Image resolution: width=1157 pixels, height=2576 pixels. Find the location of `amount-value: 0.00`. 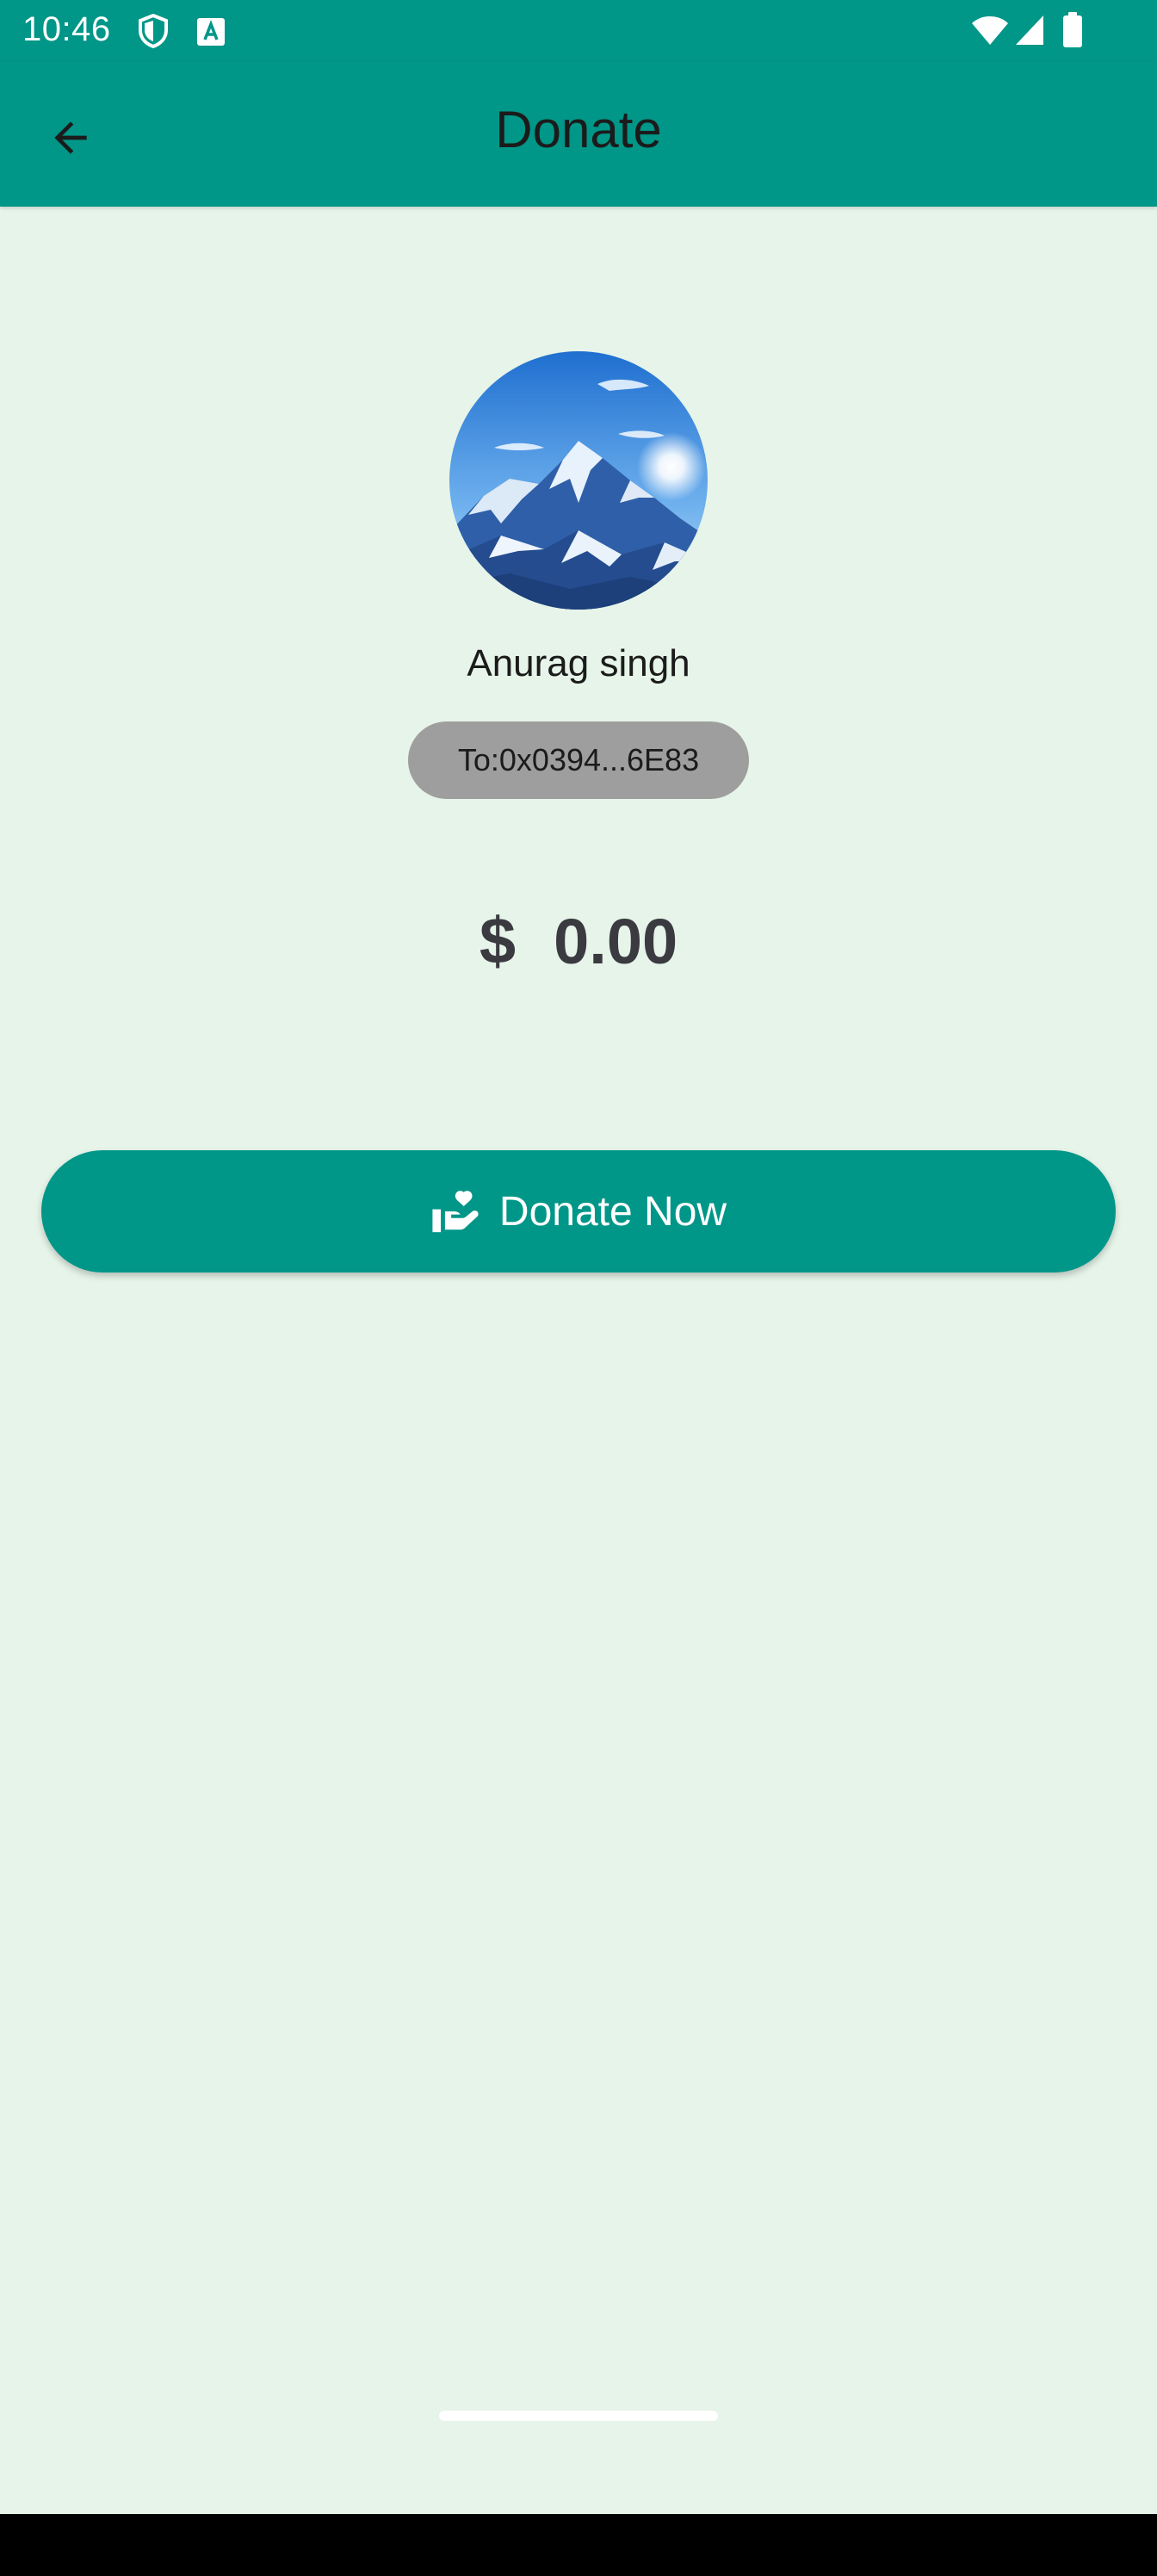

amount-value: 0.00 is located at coordinates (616, 942).